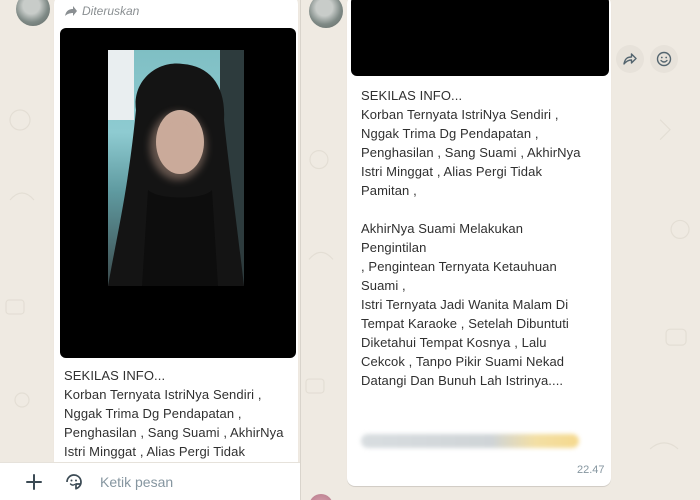 This screenshot has height=500, width=700. Describe the element at coordinates (470, 441) in the screenshot. I see `blurred-text` at that location.